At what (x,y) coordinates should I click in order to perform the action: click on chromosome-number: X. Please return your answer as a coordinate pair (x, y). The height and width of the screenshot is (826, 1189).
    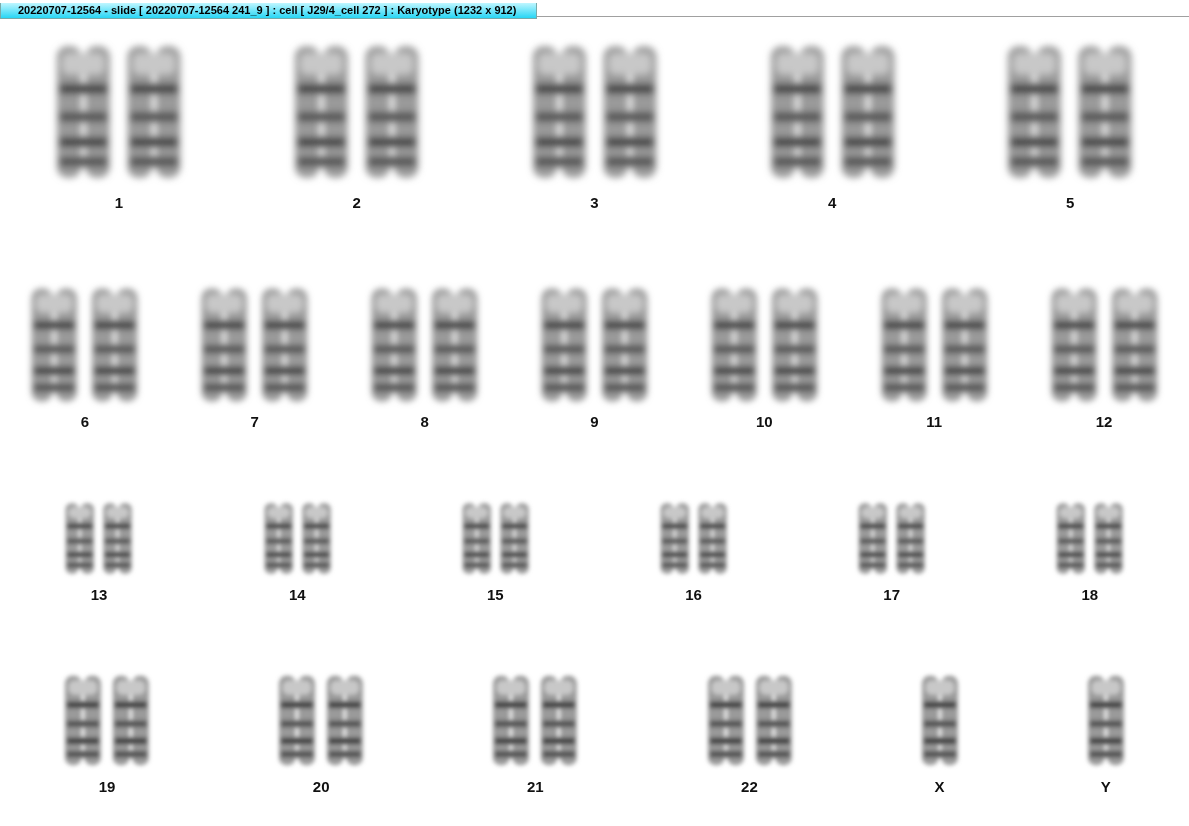
    Looking at the image, I should click on (939, 786).